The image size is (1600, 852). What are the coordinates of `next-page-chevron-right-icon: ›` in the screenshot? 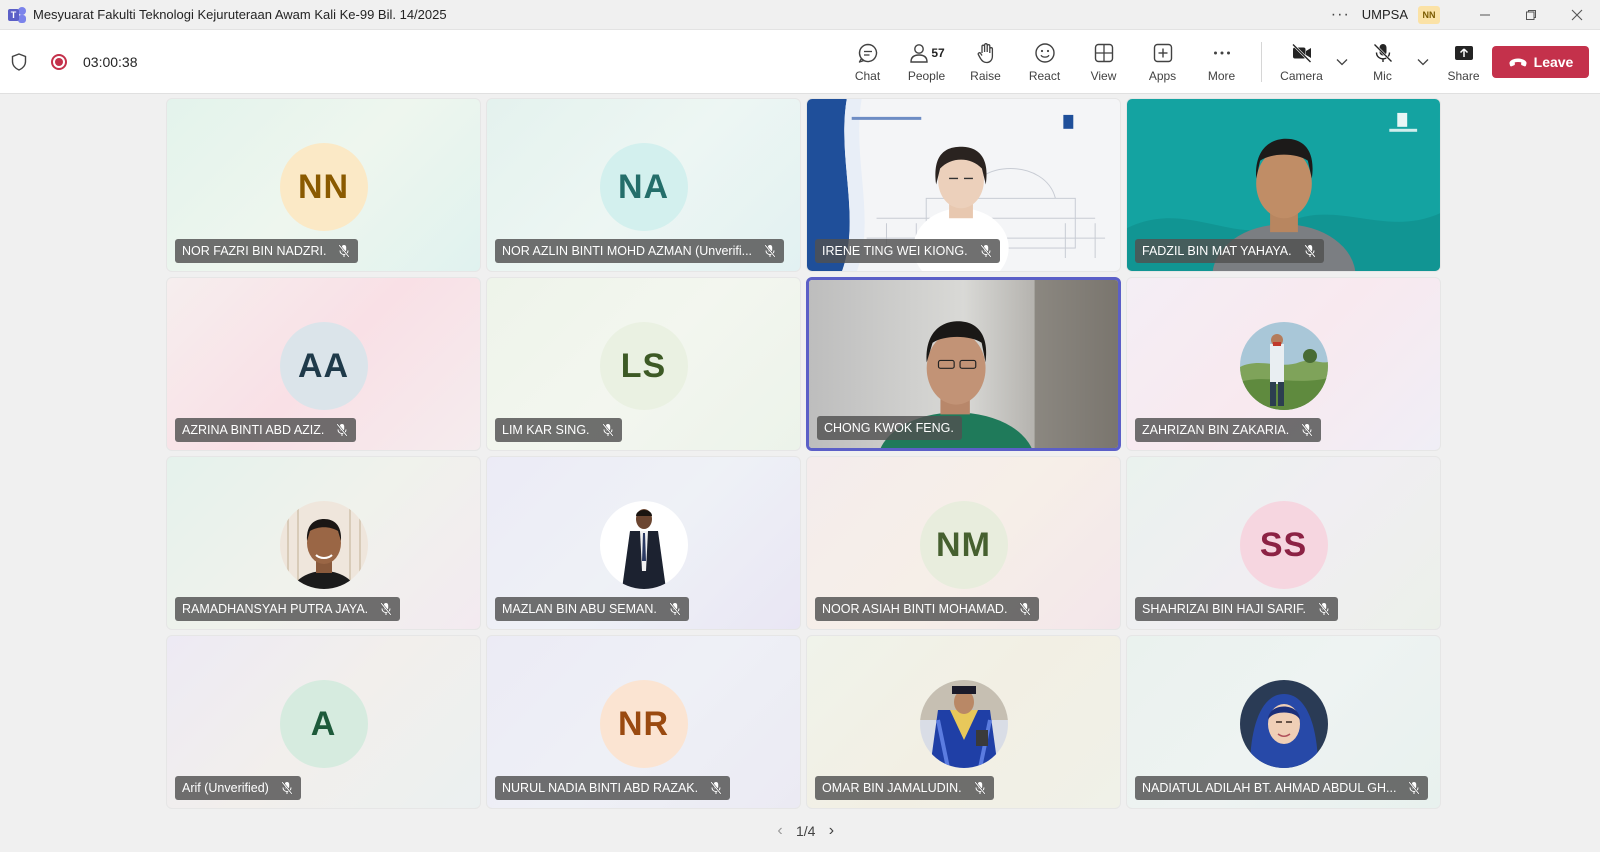 It's located at (831, 831).